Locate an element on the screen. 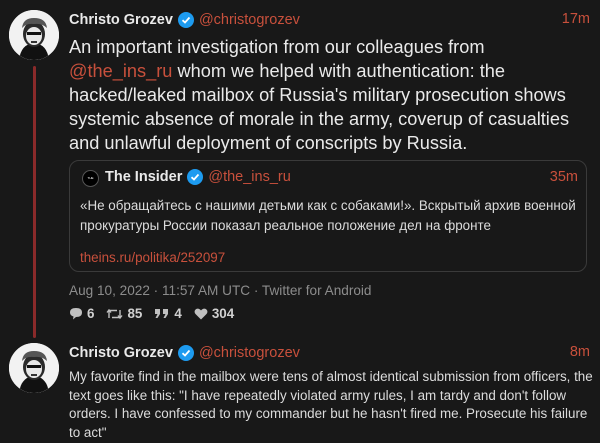  reply-count: 6 is located at coordinates (91, 313).